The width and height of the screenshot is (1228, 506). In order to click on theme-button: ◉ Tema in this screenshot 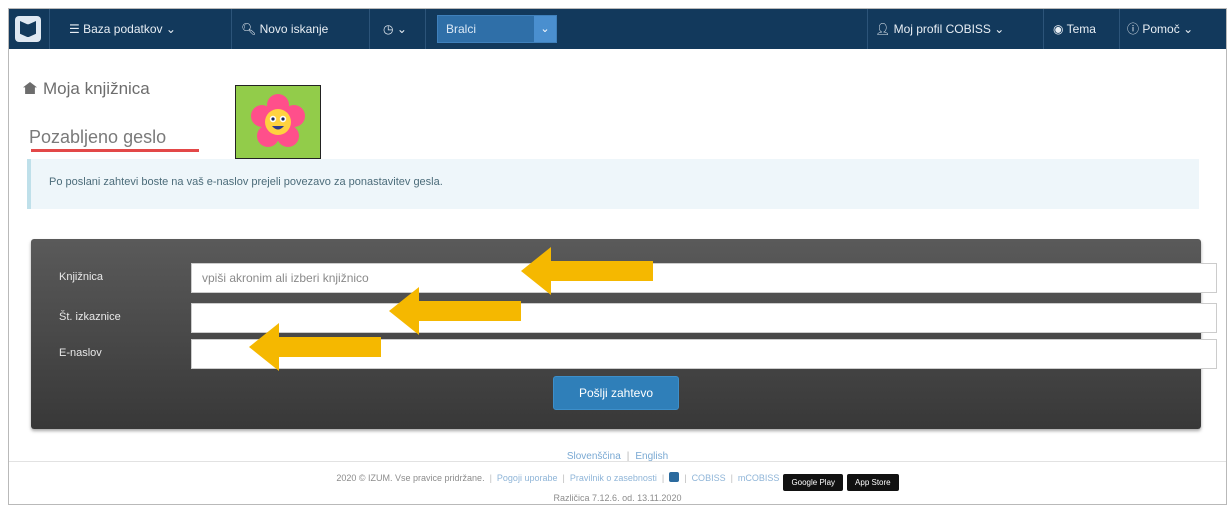, I will do `click(1074, 29)`.